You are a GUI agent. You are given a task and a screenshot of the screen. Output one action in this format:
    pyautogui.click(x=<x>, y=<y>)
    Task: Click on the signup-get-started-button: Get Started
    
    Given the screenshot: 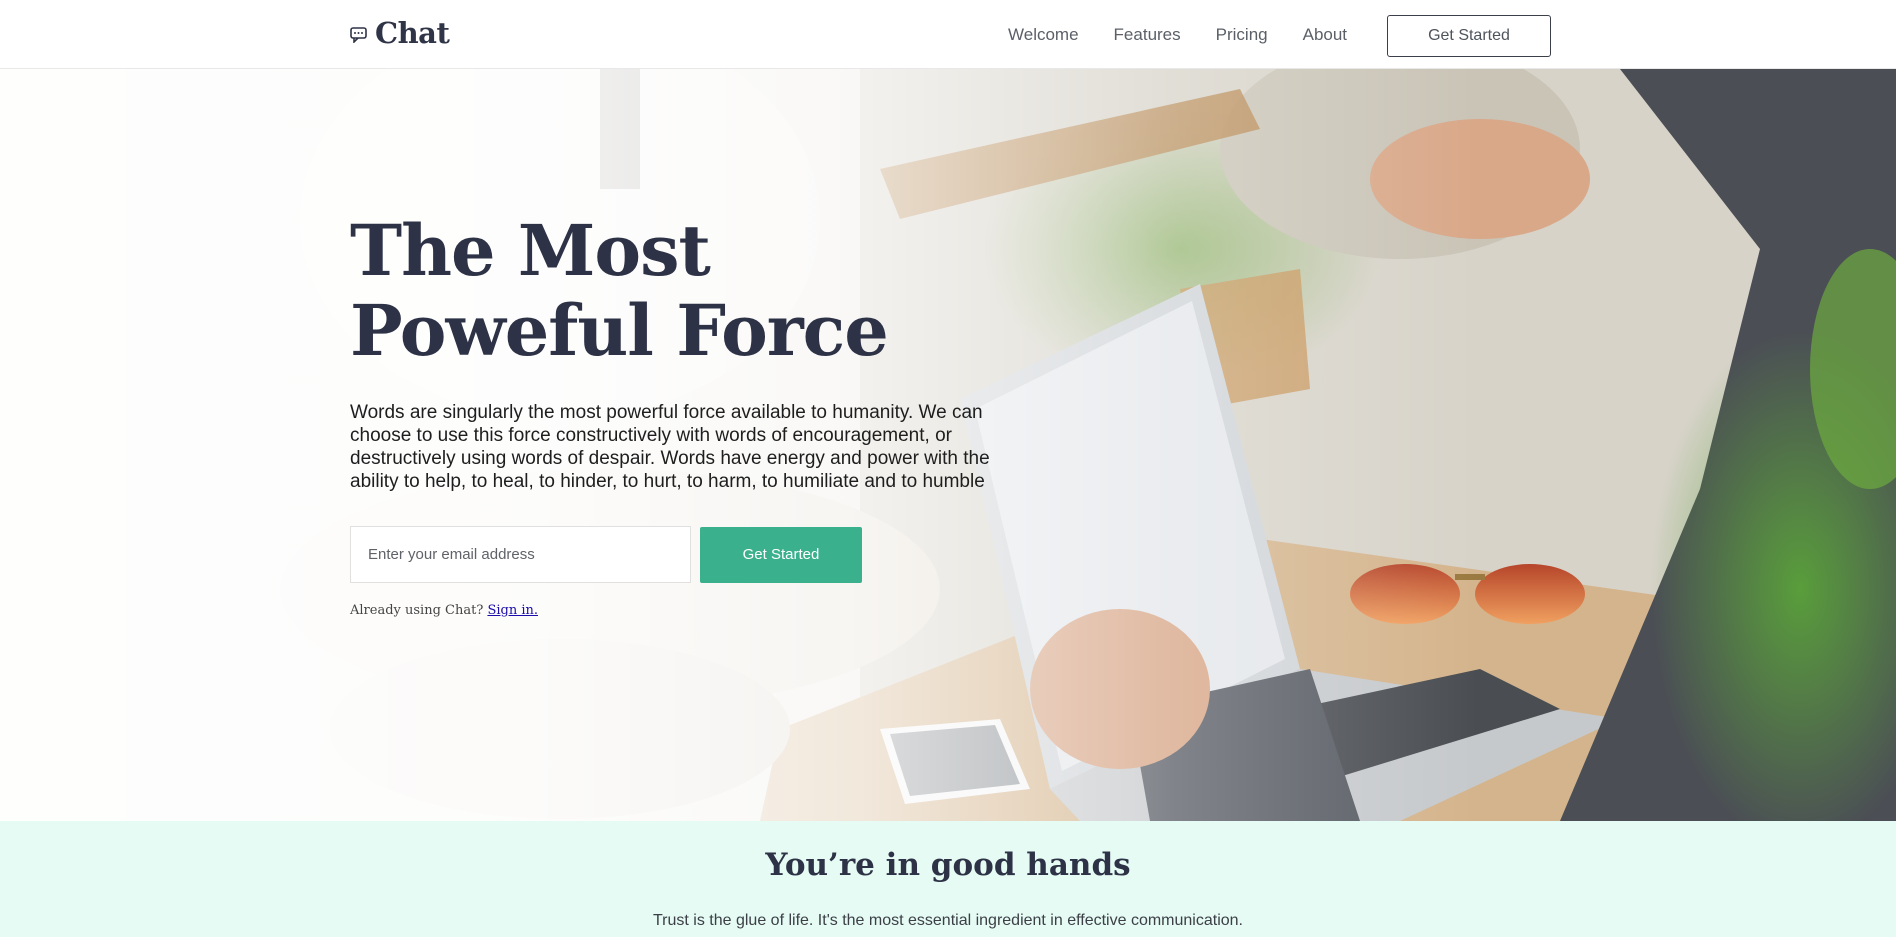 What is the action you would take?
    pyautogui.click(x=781, y=554)
    